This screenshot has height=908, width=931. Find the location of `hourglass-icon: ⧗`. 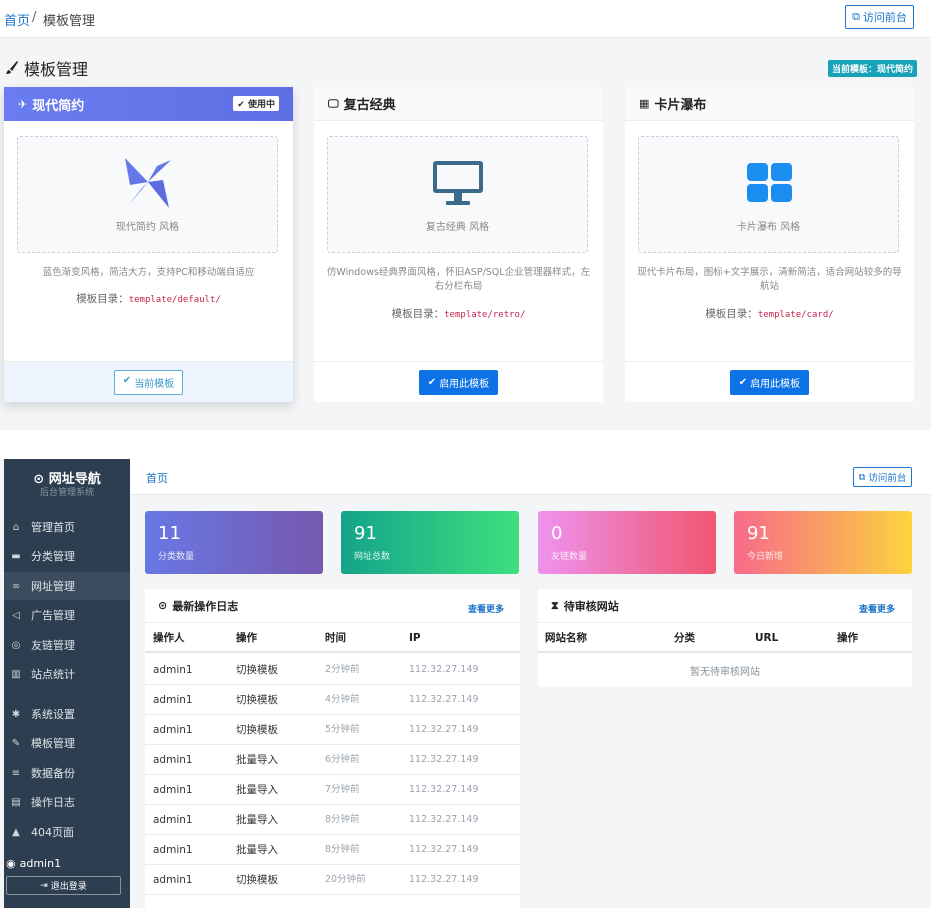

hourglass-icon: ⧗ is located at coordinates (555, 605).